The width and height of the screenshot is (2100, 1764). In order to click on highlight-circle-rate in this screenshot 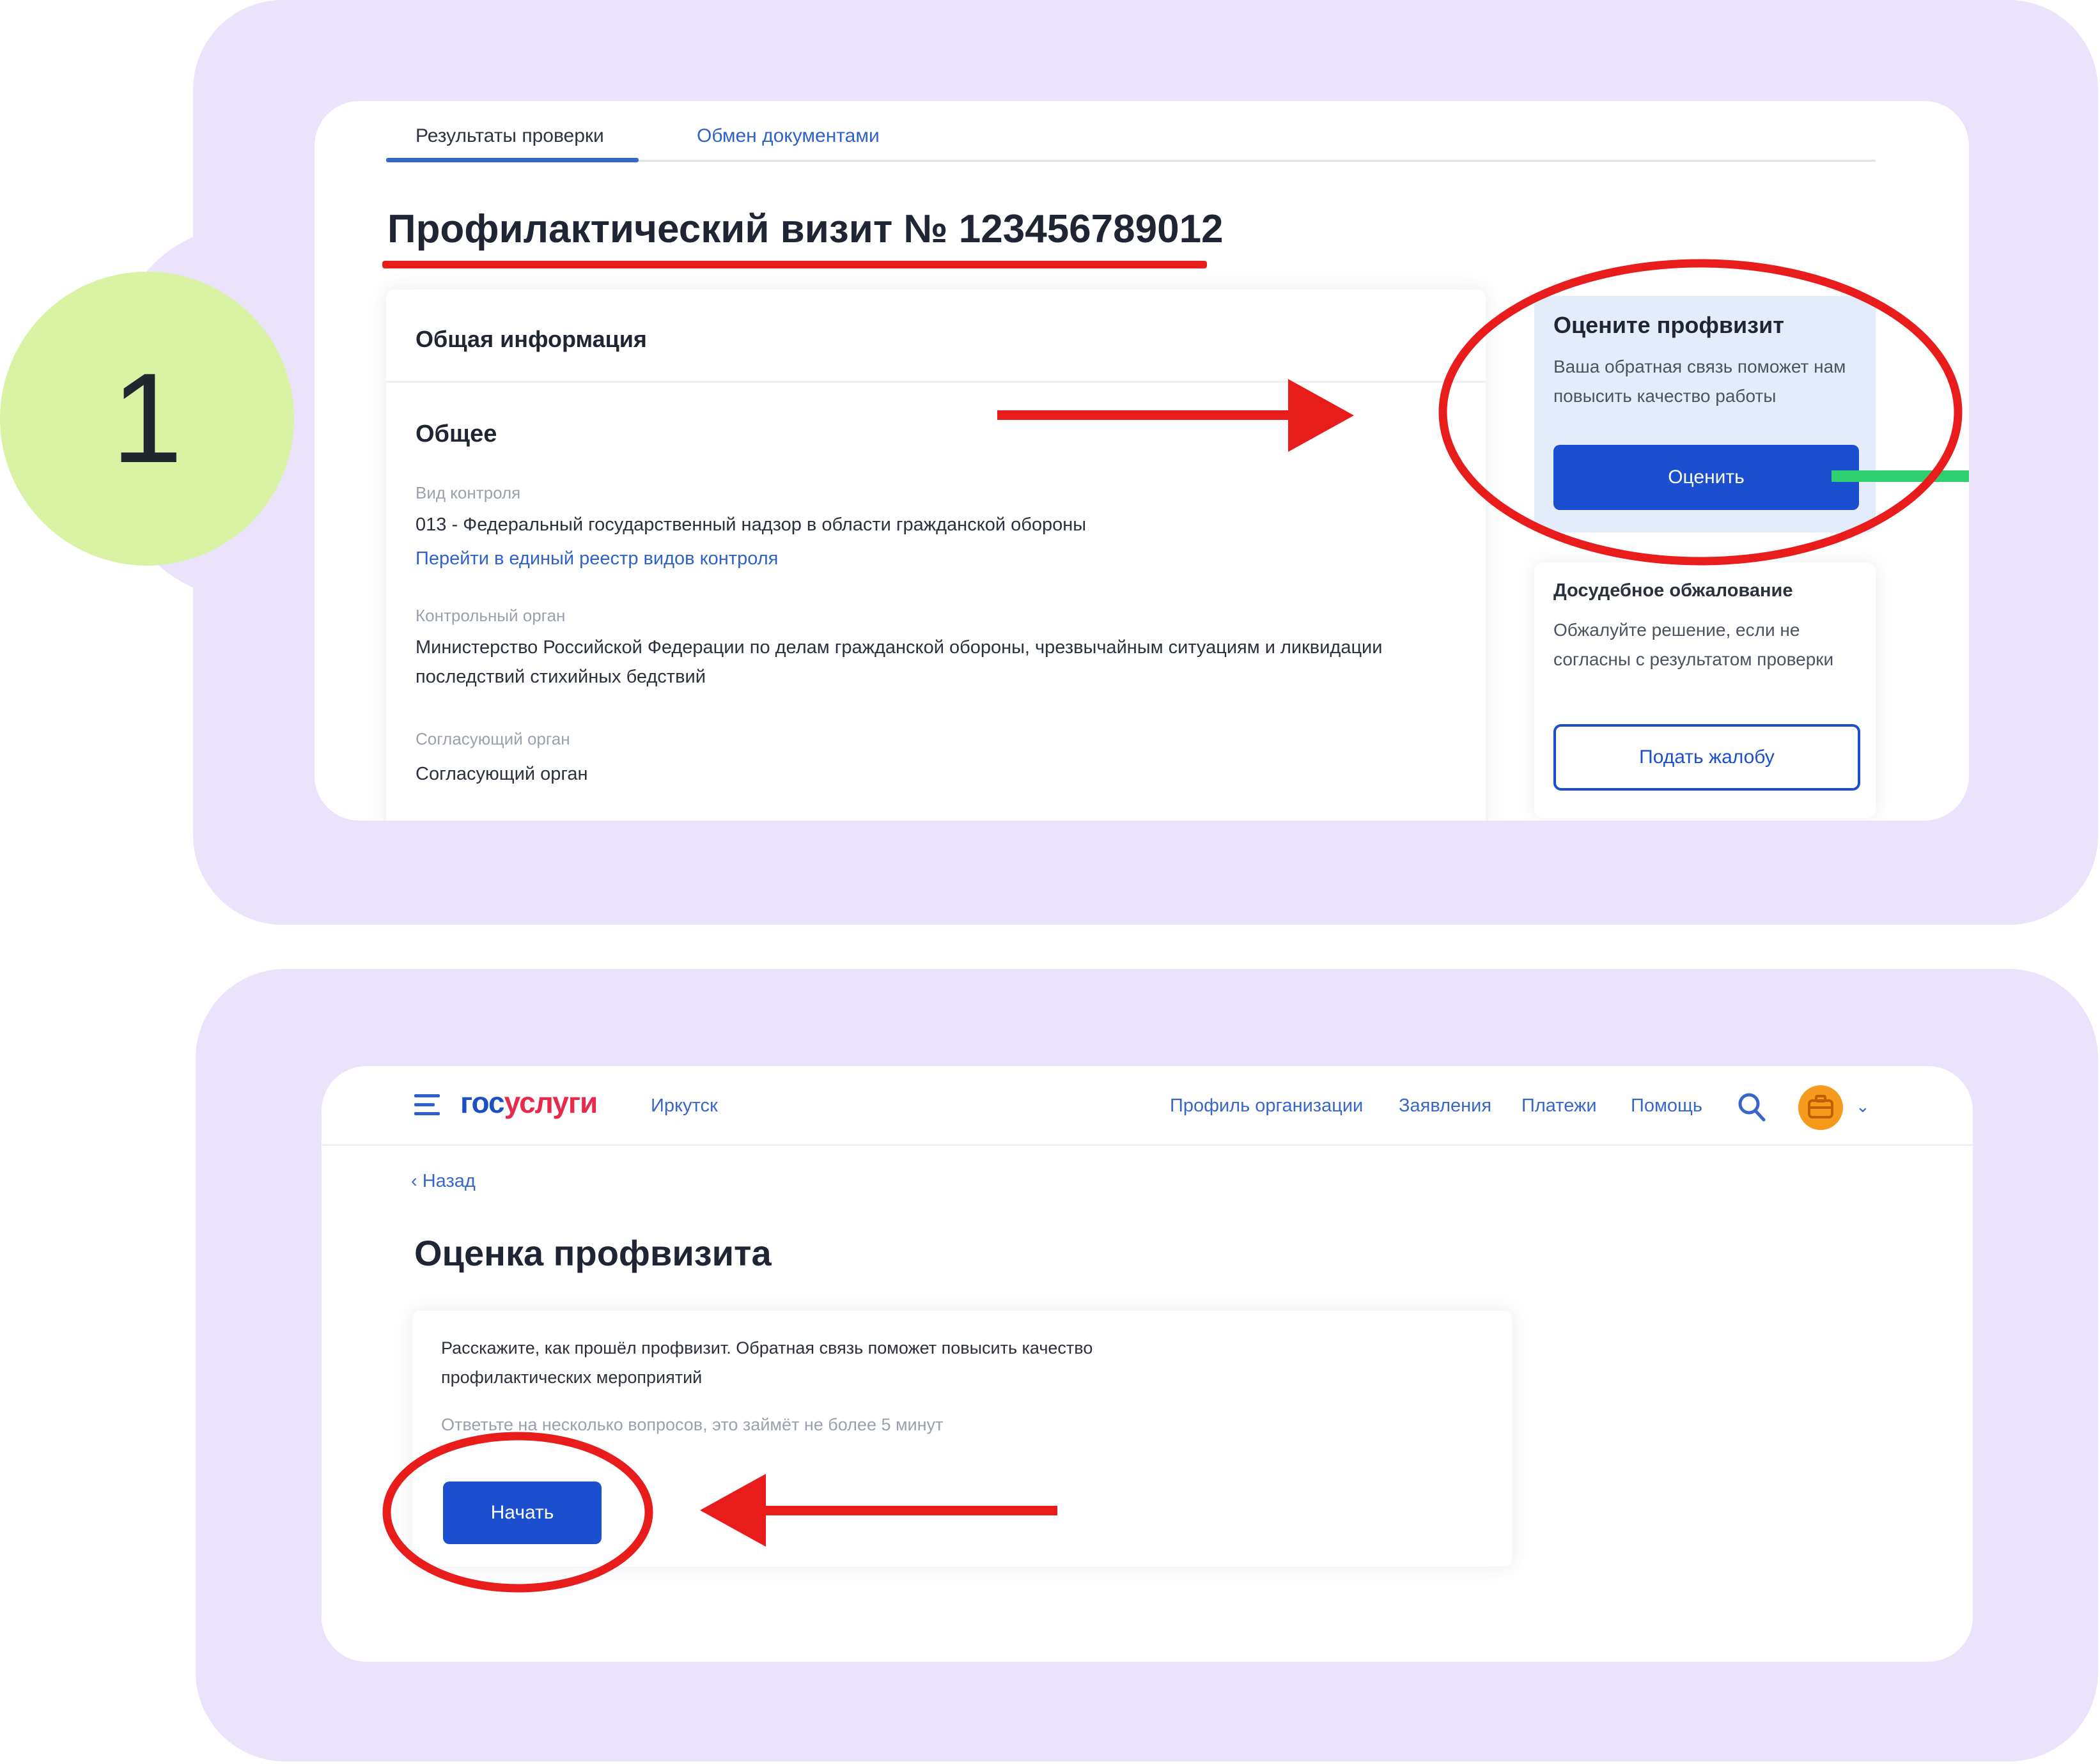, I will do `click(1700, 412)`.